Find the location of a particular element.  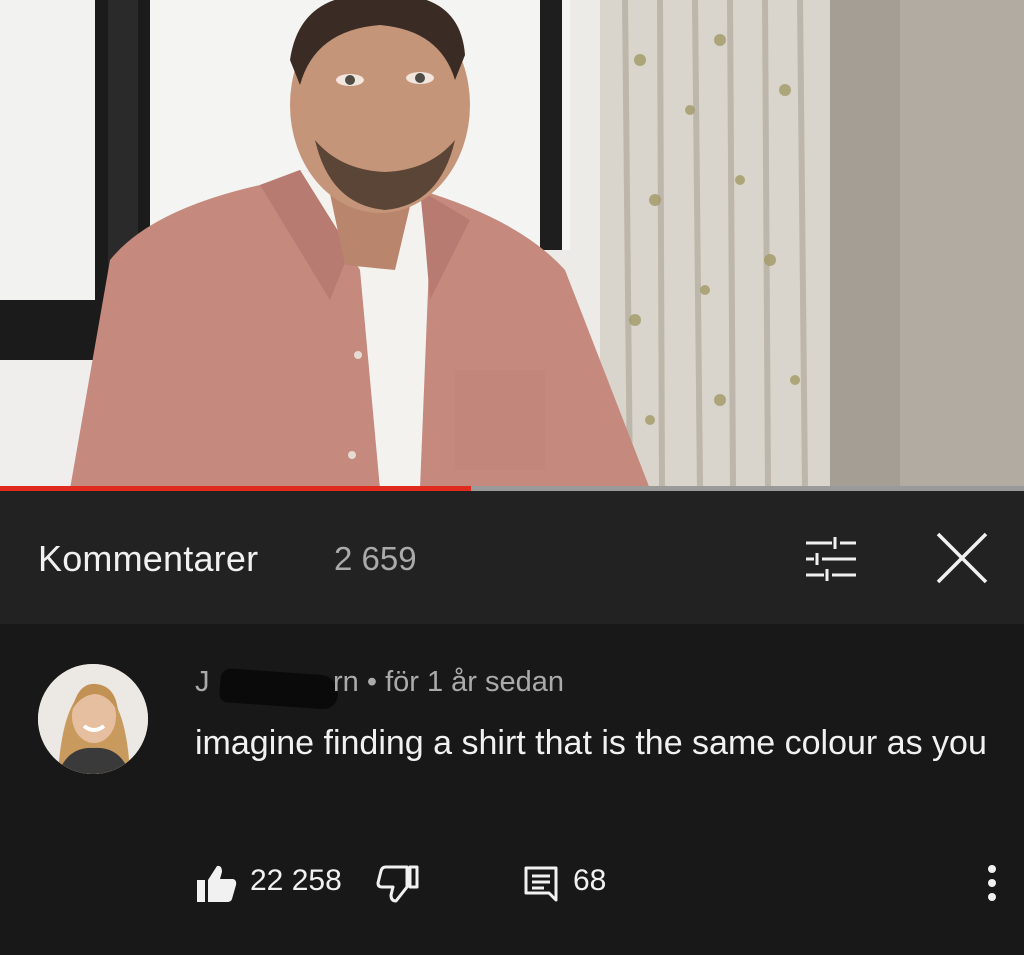

dislike-button is located at coordinates (398, 884).